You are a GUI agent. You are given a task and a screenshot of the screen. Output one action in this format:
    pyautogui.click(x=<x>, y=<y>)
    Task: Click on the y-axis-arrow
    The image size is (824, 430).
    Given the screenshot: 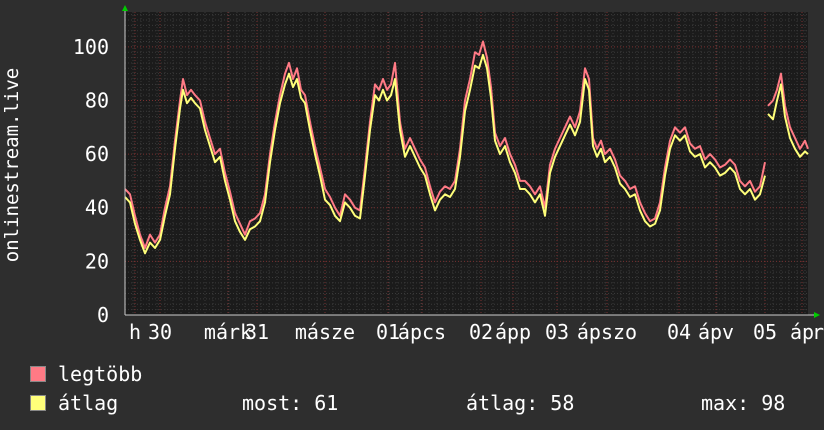 What is the action you would take?
    pyautogui.click(x=125, y=8)
    